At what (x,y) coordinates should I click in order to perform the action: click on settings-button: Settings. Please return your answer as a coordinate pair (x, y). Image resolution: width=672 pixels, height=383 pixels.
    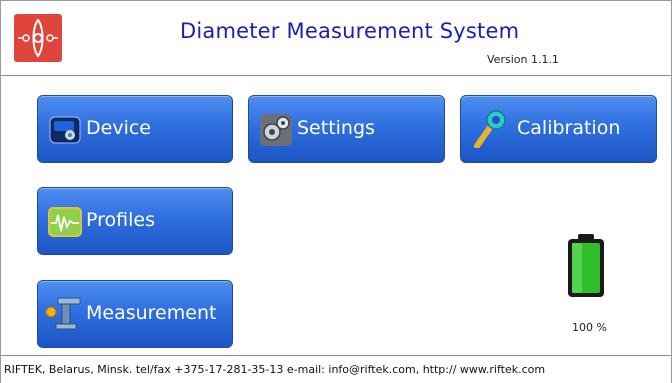
    Looking at the image, I should click on (346, 129).